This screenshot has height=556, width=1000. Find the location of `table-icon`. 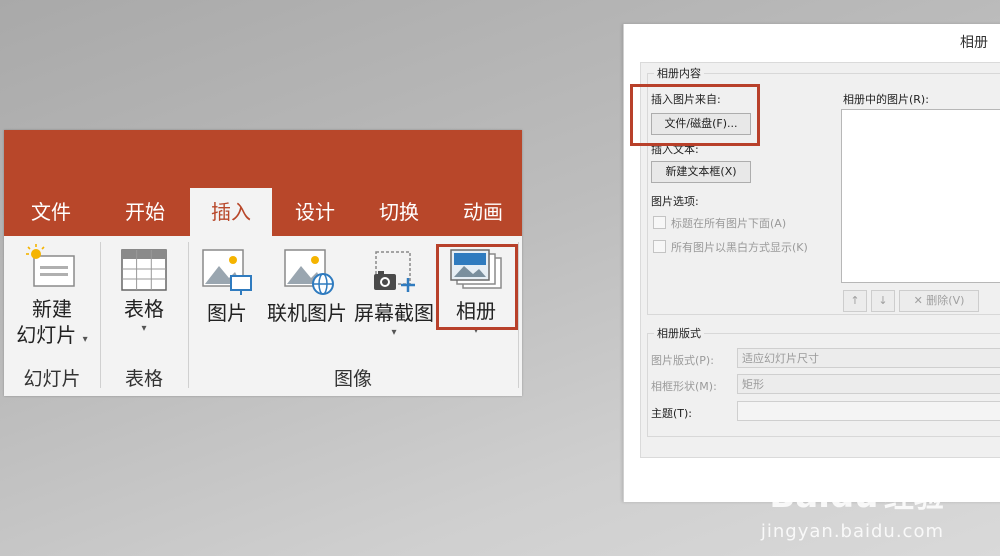

table-icon is located at coordinates (144, 270).